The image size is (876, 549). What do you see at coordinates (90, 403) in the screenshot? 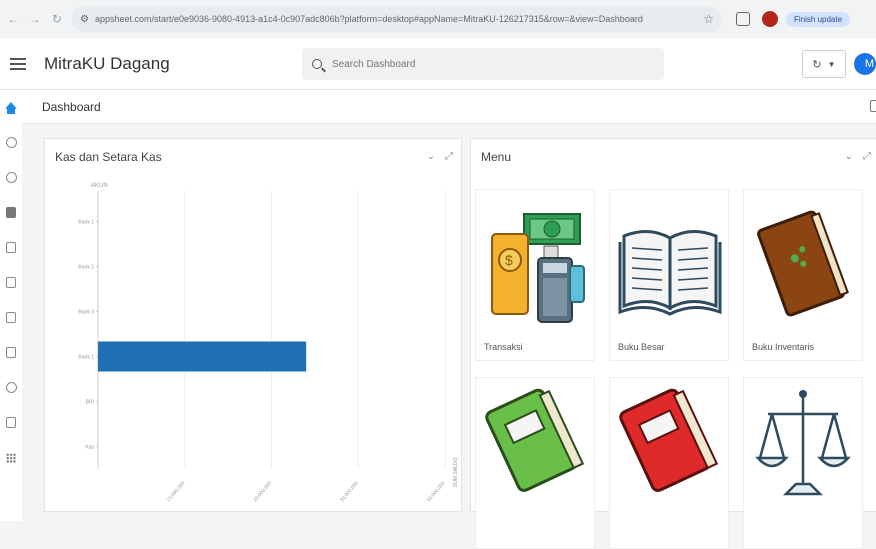
I see `chart-category-label: BRI` at bounding box center [90, 403].